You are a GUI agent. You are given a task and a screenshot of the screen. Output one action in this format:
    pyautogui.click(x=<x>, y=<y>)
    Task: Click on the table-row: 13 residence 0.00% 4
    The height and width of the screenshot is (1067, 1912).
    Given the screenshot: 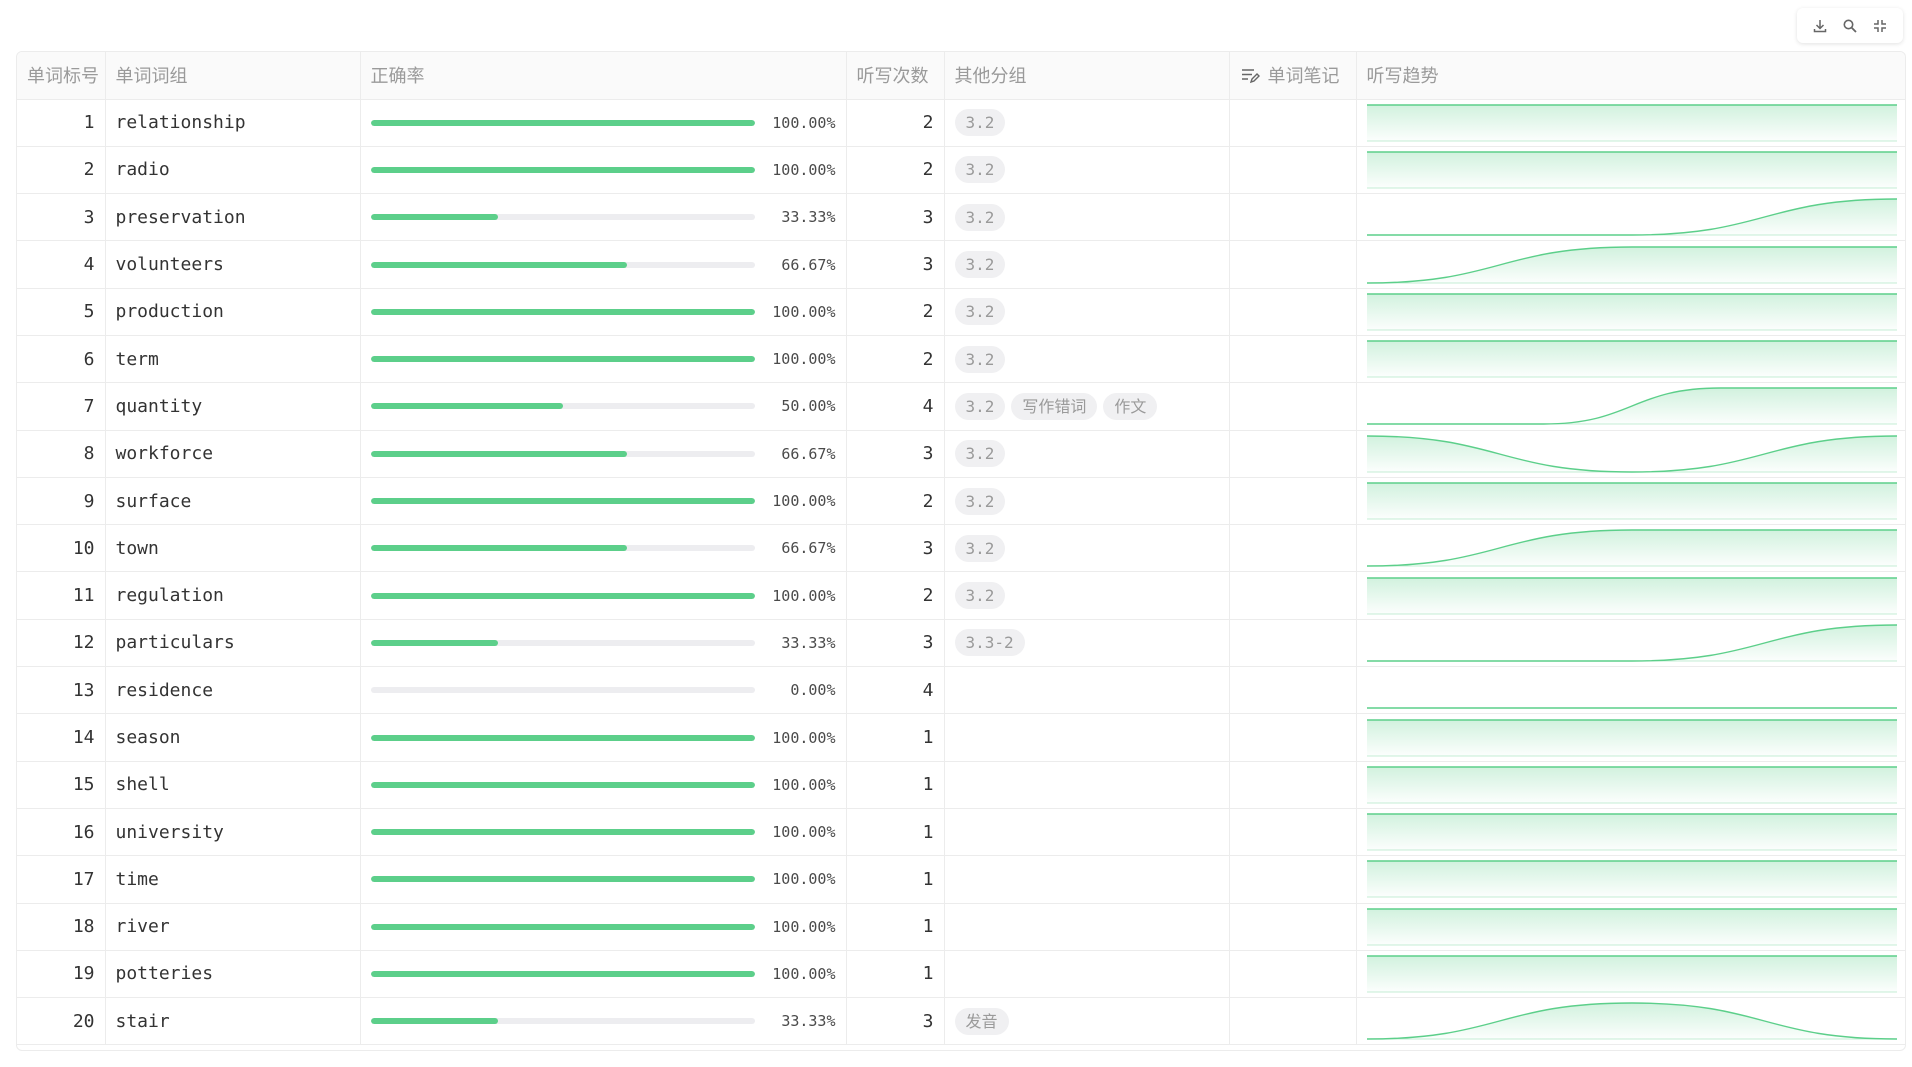 What is the action you would take?
    pyautogui.click(x=961, y=690)
    